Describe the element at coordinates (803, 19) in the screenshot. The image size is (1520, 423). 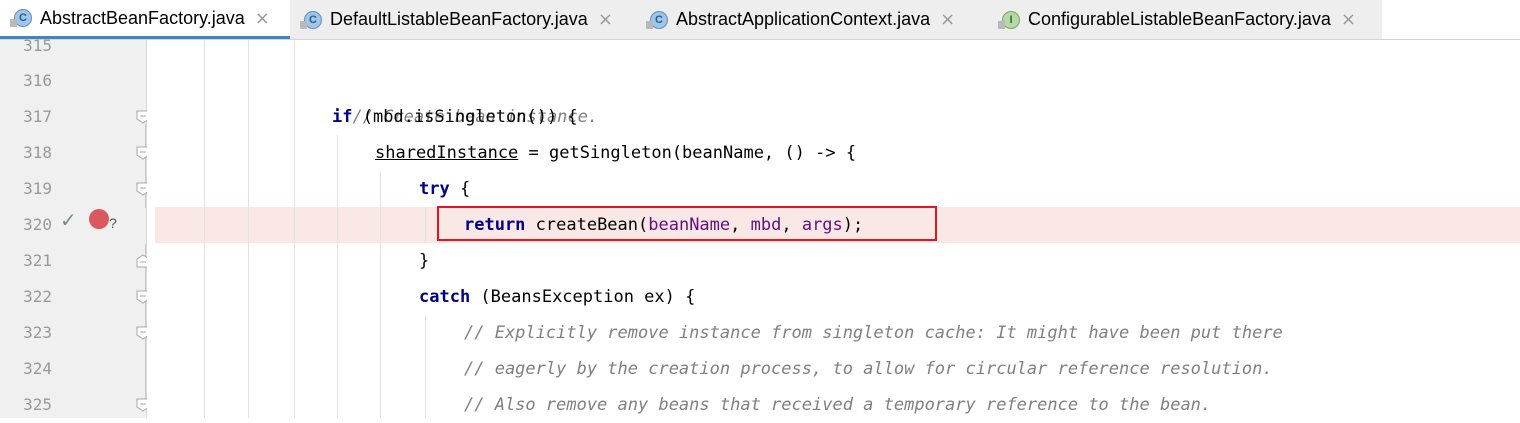
I see `tab-label: AbstractApplicationContext.java` at that location.